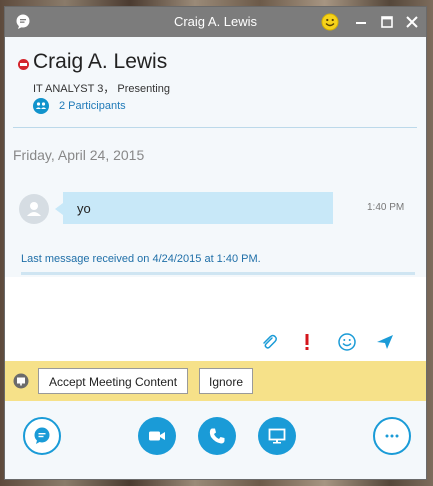 This screenshot has width=433, height=486. What do you see at coordinates (226, 381) in the screenshot?
I see `ignore-button: Ignore` at bounding box center [226, 381].